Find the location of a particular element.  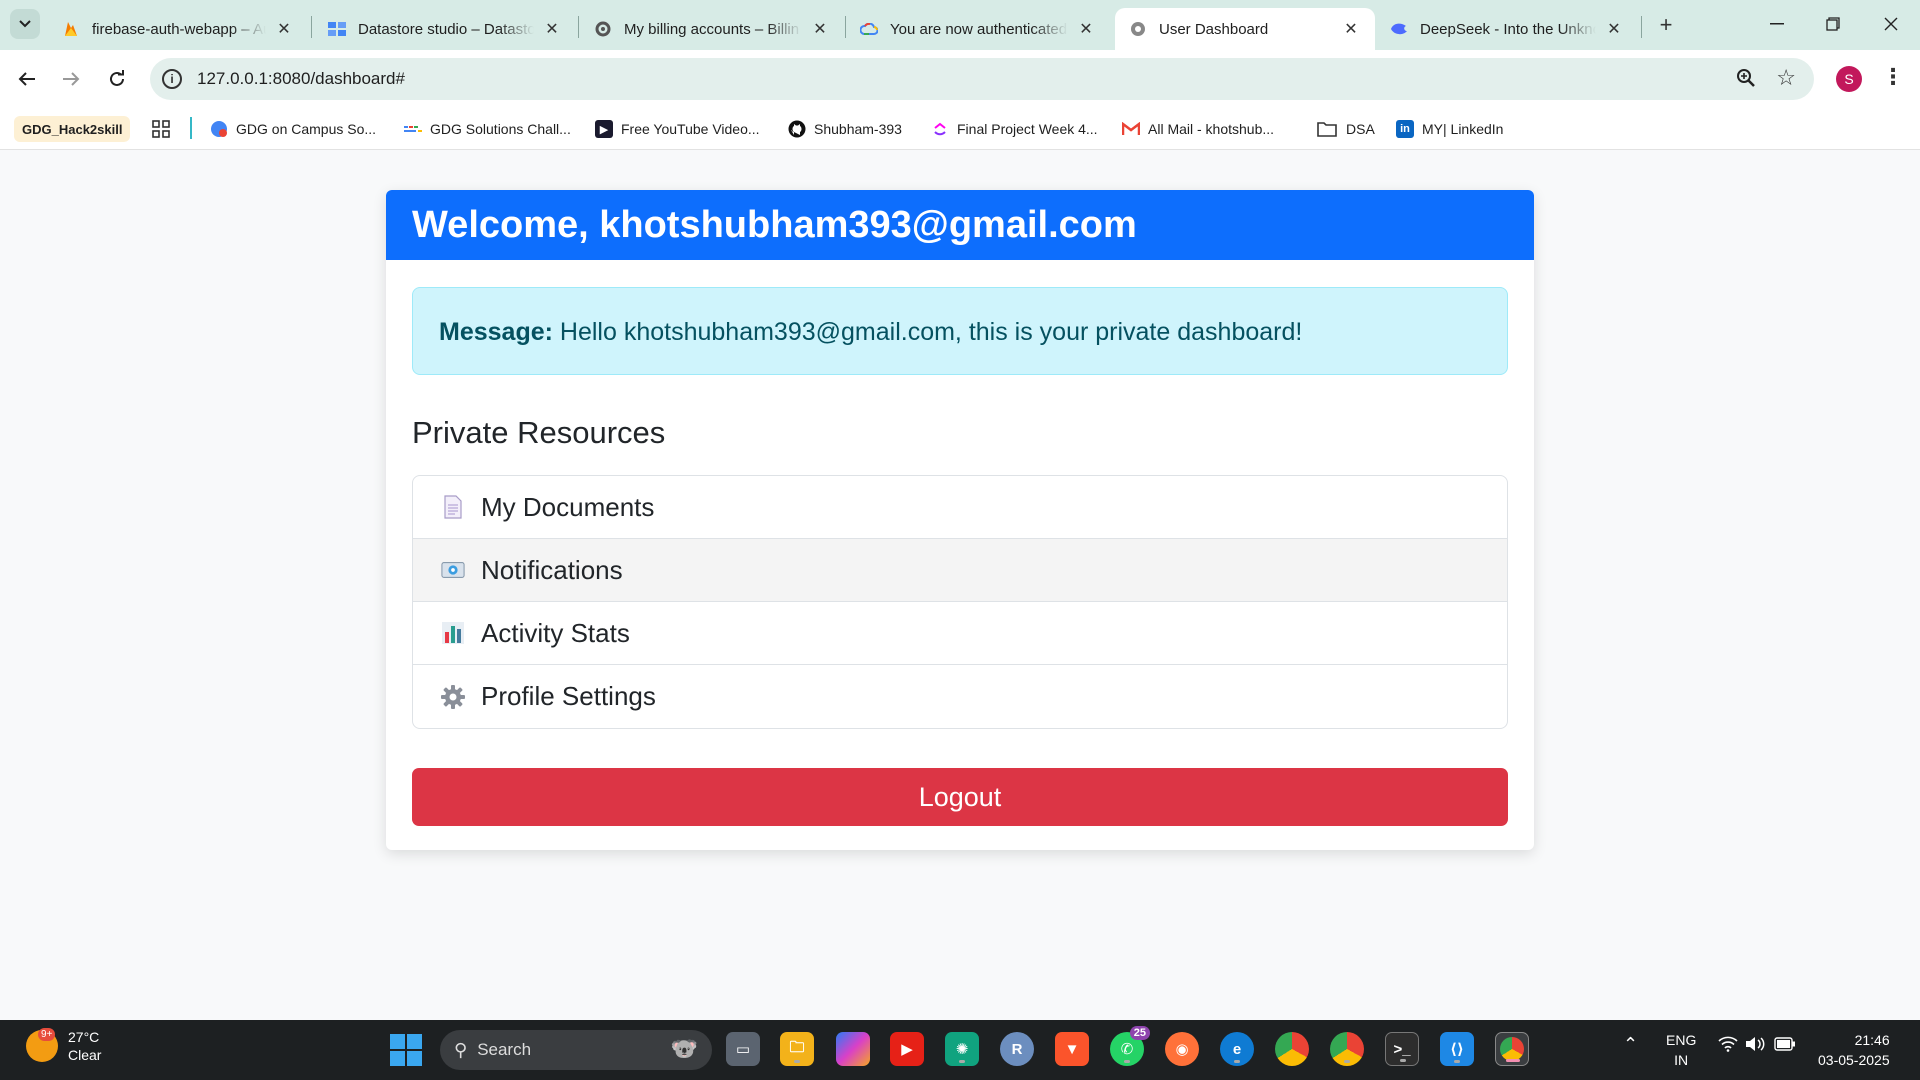

taskbar-search: ⚲ Search 🐨 is located at coordinates (576, 1050).